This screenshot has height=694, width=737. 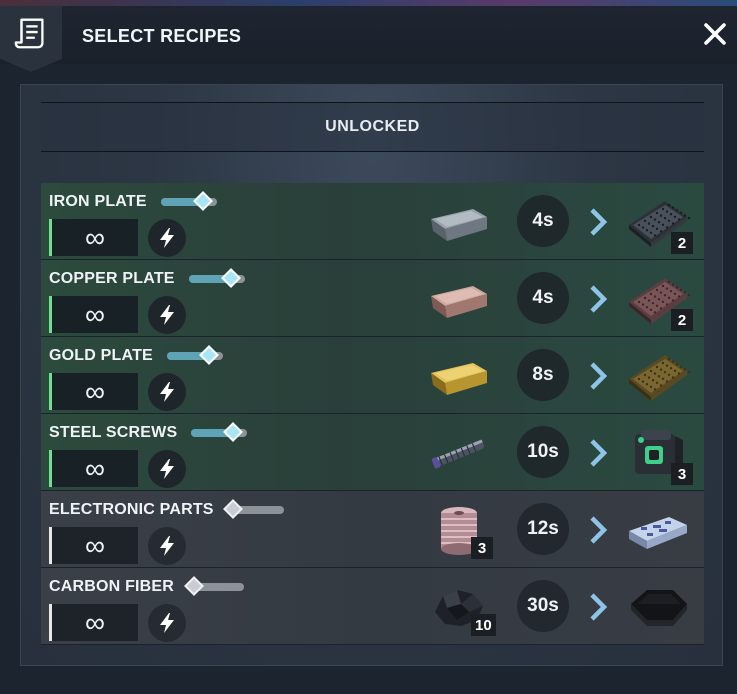 I want to click on recipe-row-iron-plate: IRON PLATE ∞ 4s 2, so click(x=372, y=221).